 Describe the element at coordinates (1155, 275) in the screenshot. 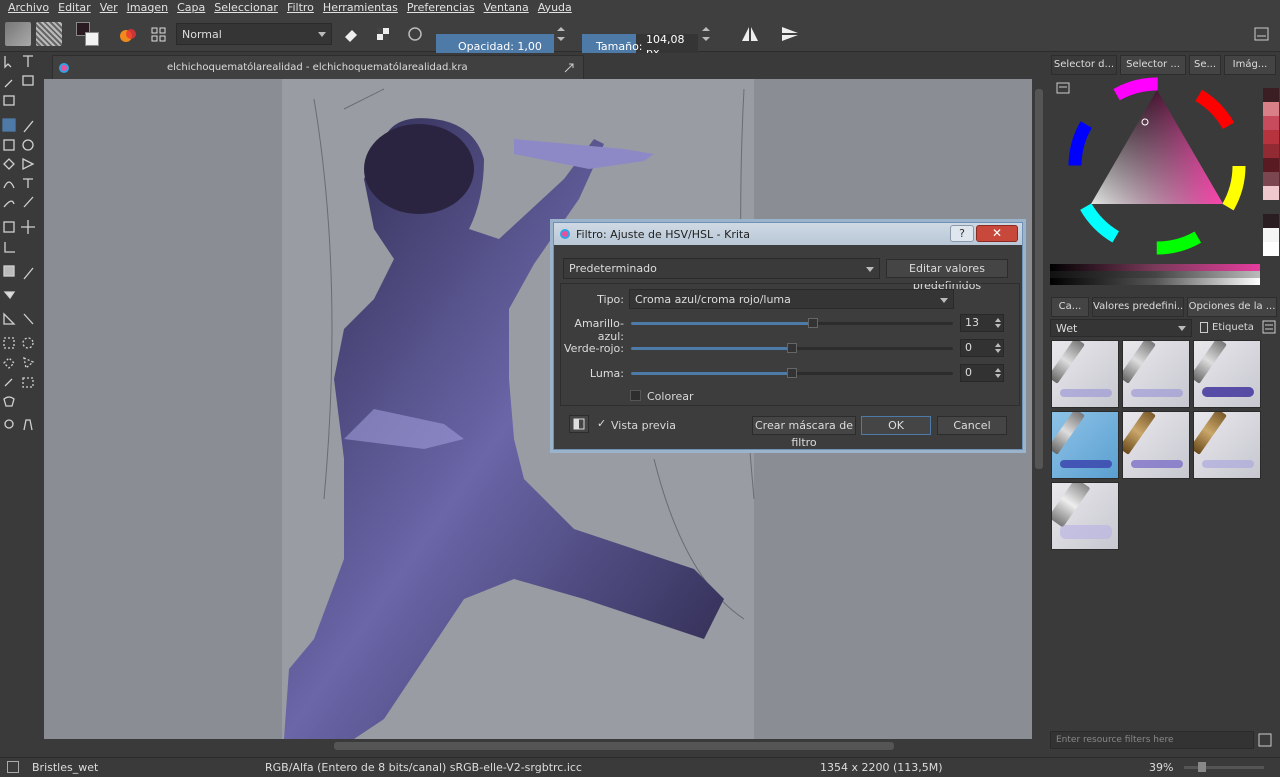

I see `shade-selector` at that location.